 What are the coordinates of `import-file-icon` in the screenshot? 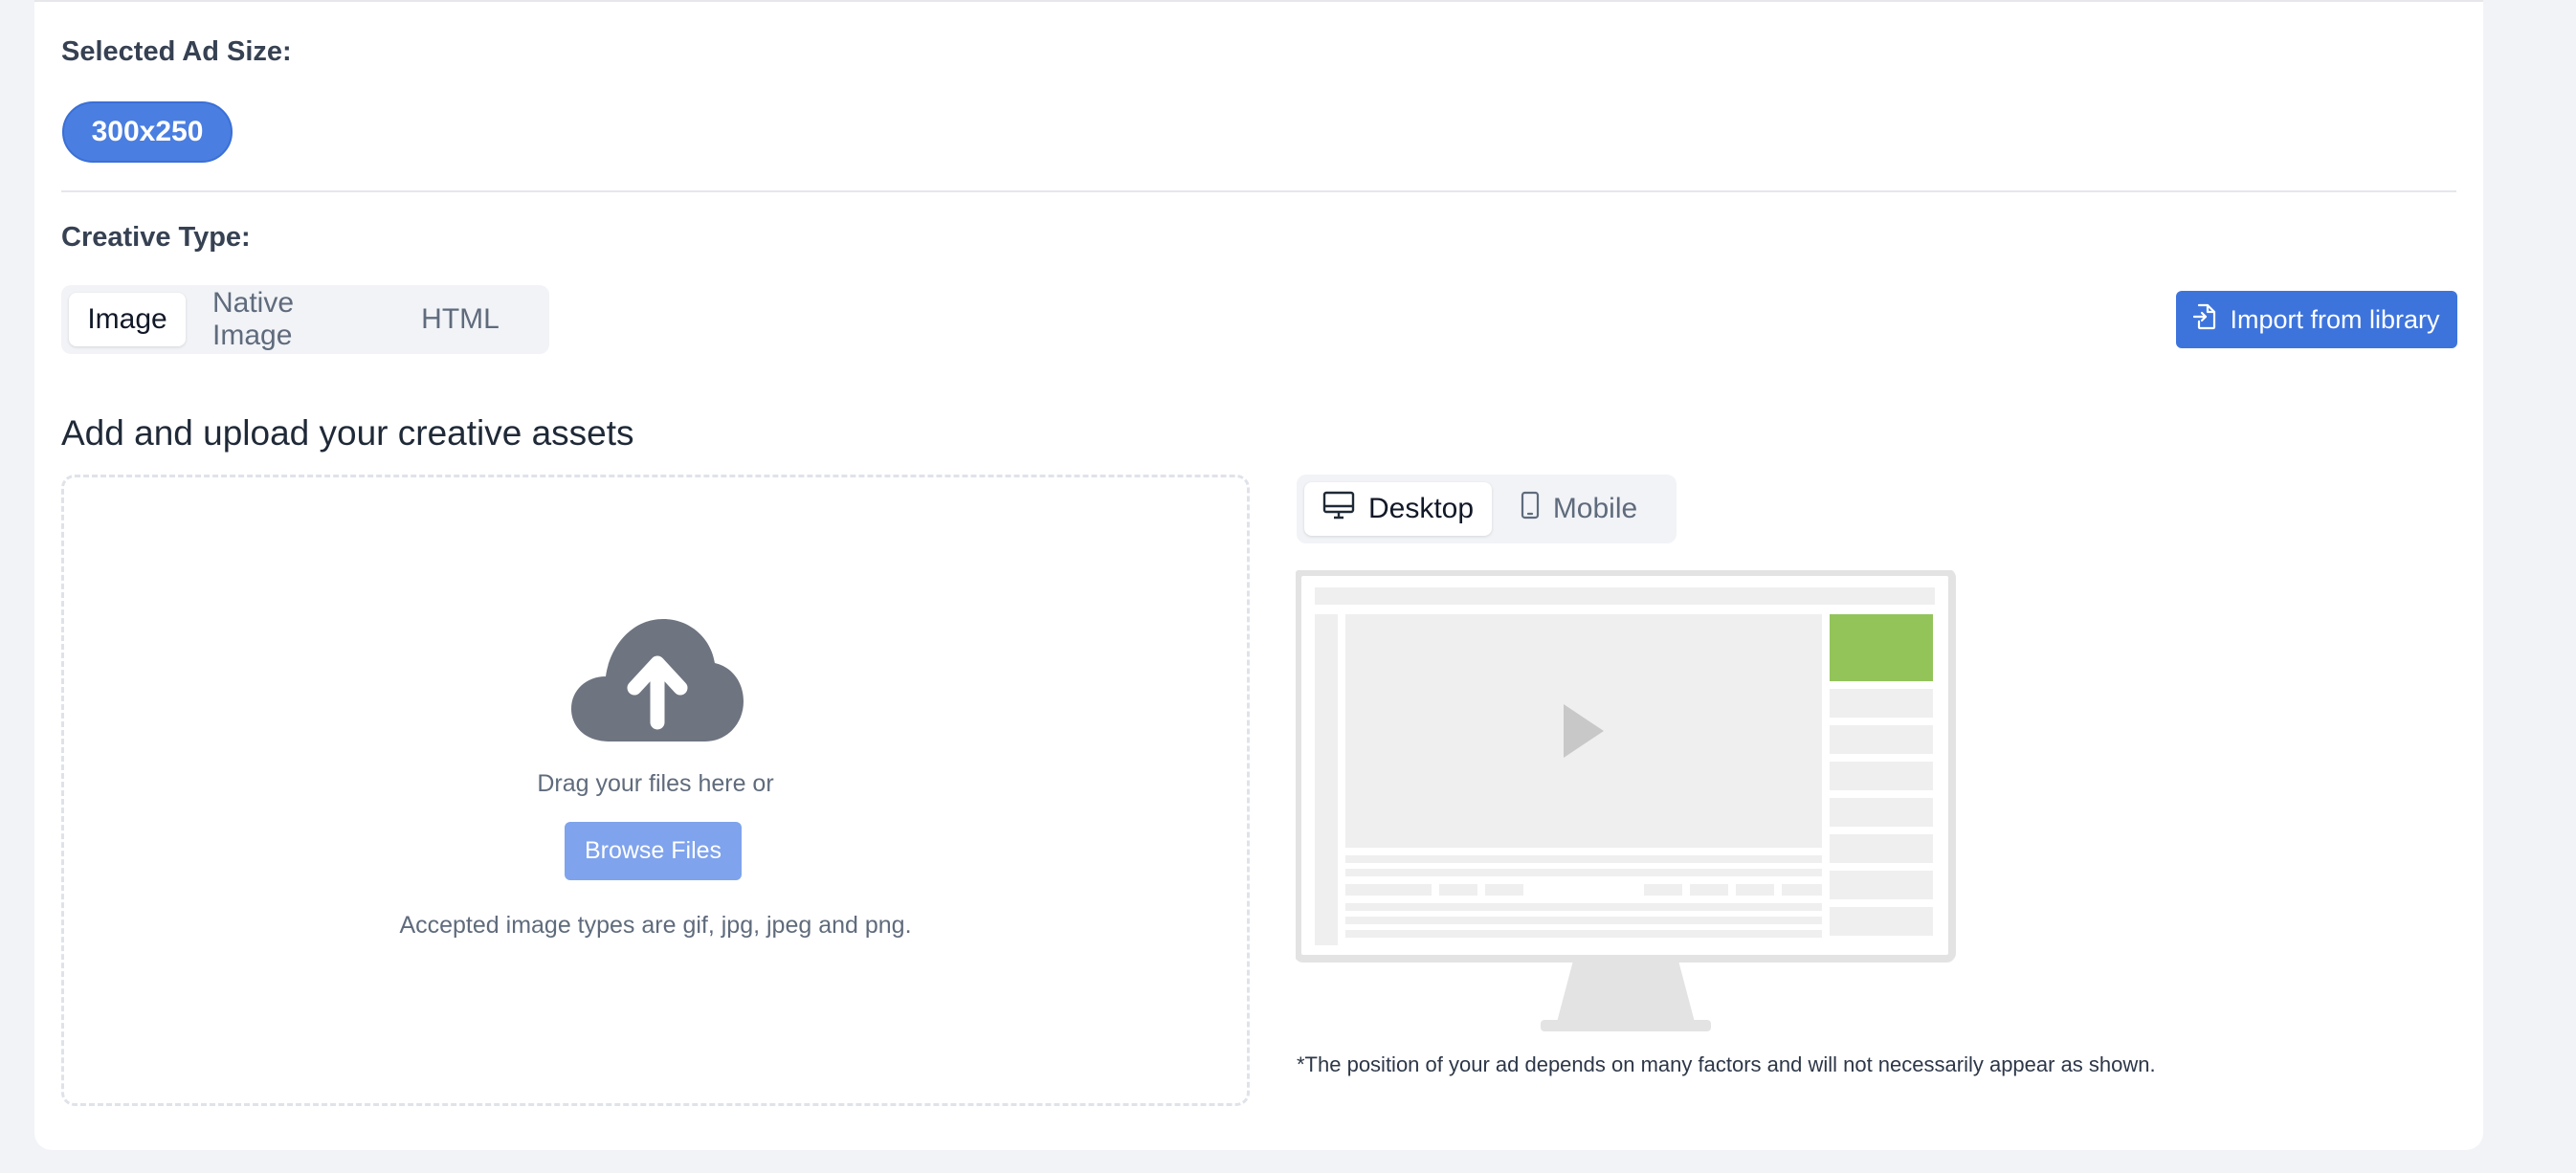 It's located at (2204, 320).